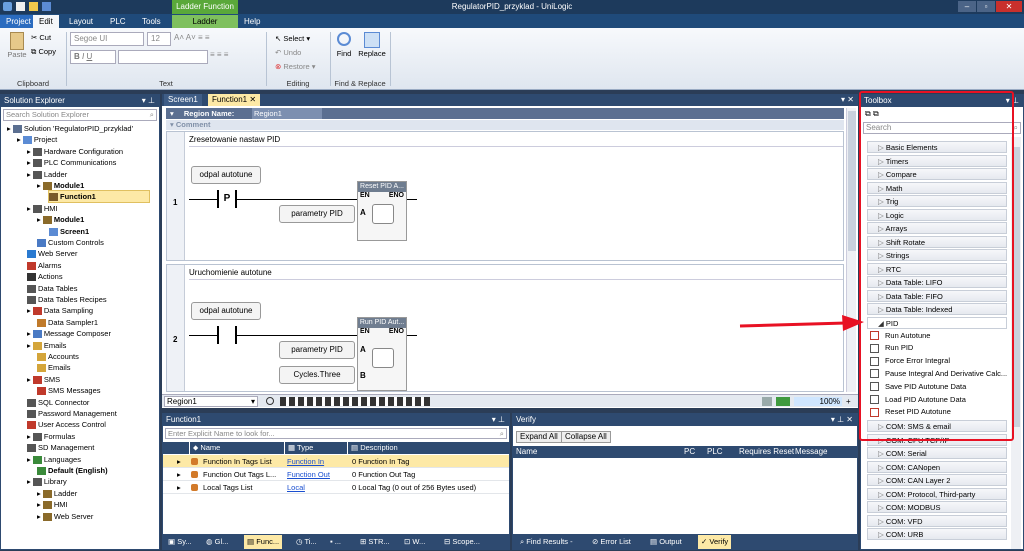 Image resolution: width=1024 pixels, height=551 pixels. What do you see at coordinates (81, 21) in the screenshot?
I see `tab-layout: Layout` at bounding box center [81, 21].